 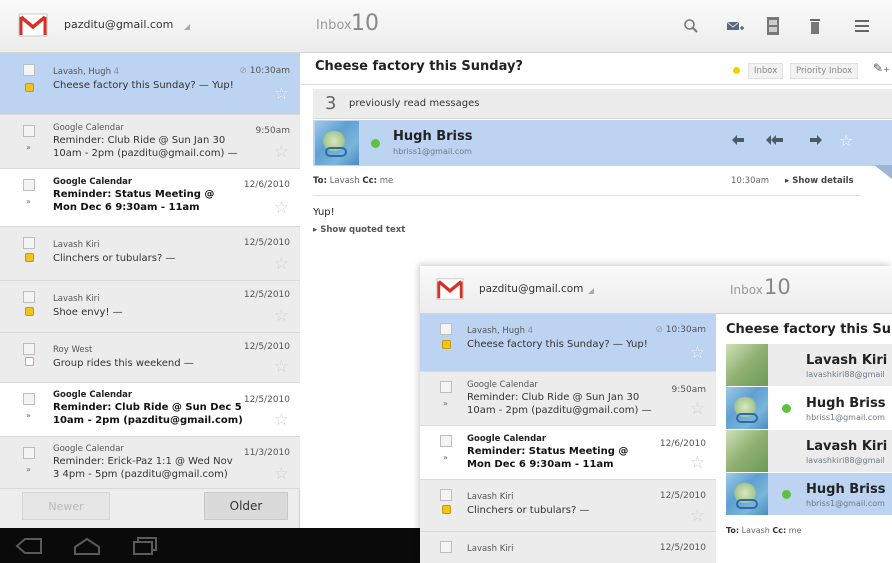 What do you see at coordinates (150, 307) in the screenshot?
I see `message-row: Lavash Kiri Shoe envy! — 12/5/2010 ☆` at bounding box center [150, 307].